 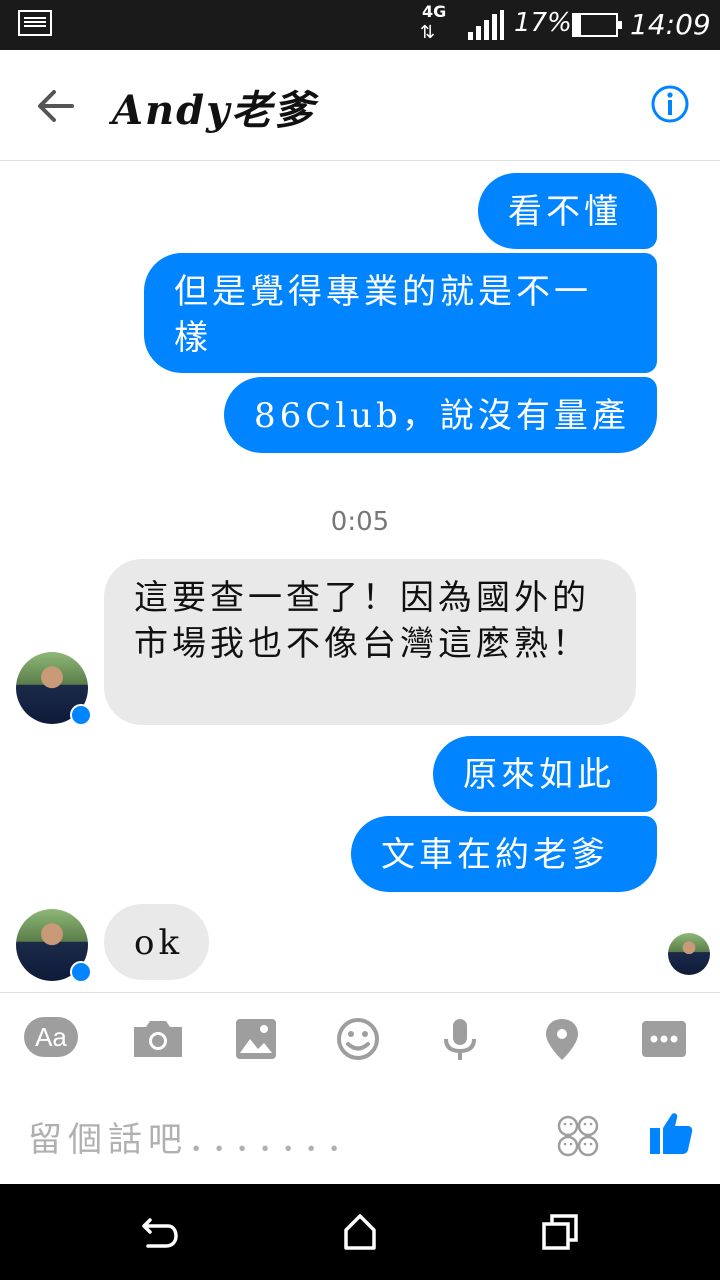 What do you see at coordinates (440, 415) in the screenshot?
I see `message-bubble-outgoing: 86Club，說沒有量產` at bounding box center [440, 415].